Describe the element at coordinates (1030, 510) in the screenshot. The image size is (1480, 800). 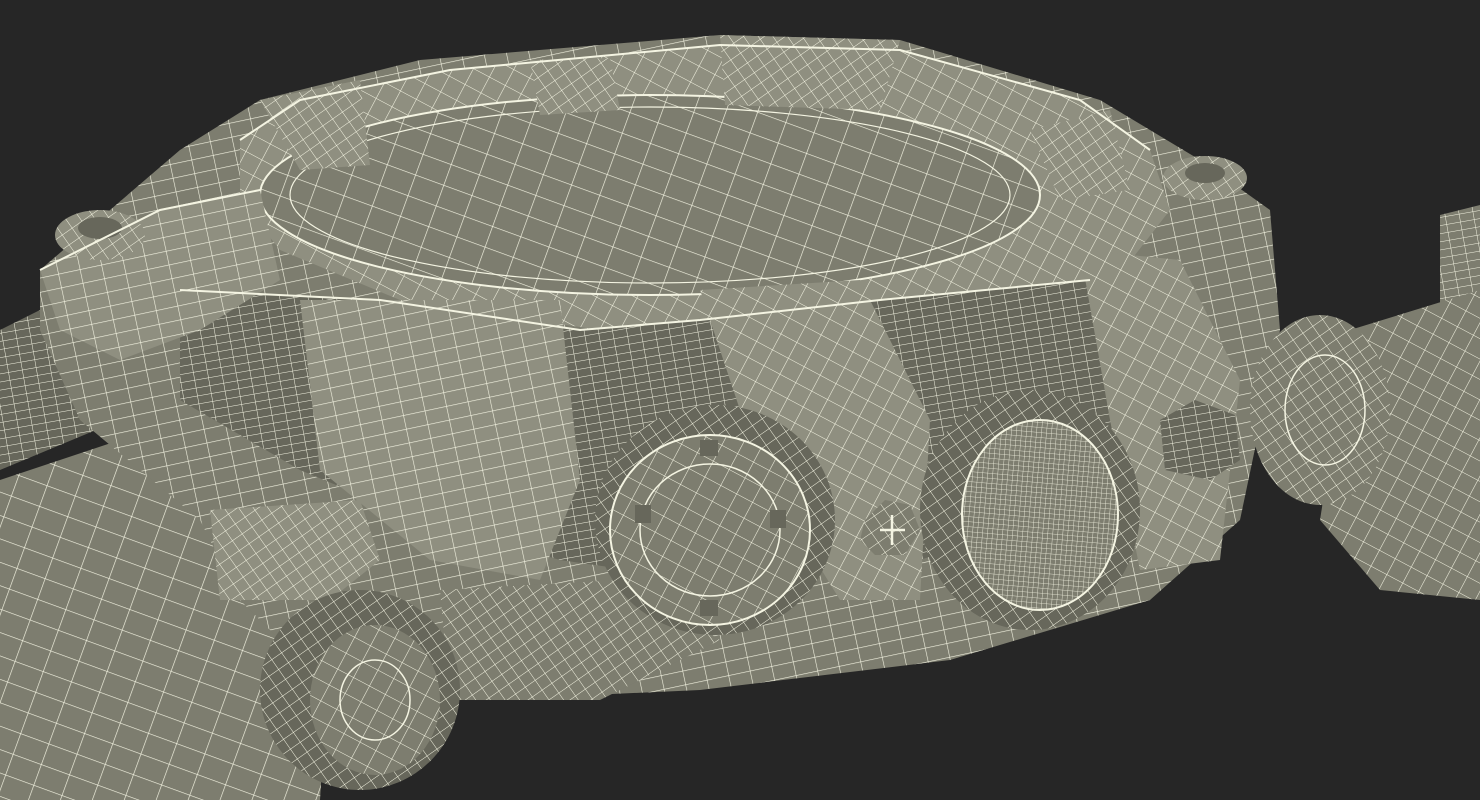
I see `textured-crown-button` at that location.